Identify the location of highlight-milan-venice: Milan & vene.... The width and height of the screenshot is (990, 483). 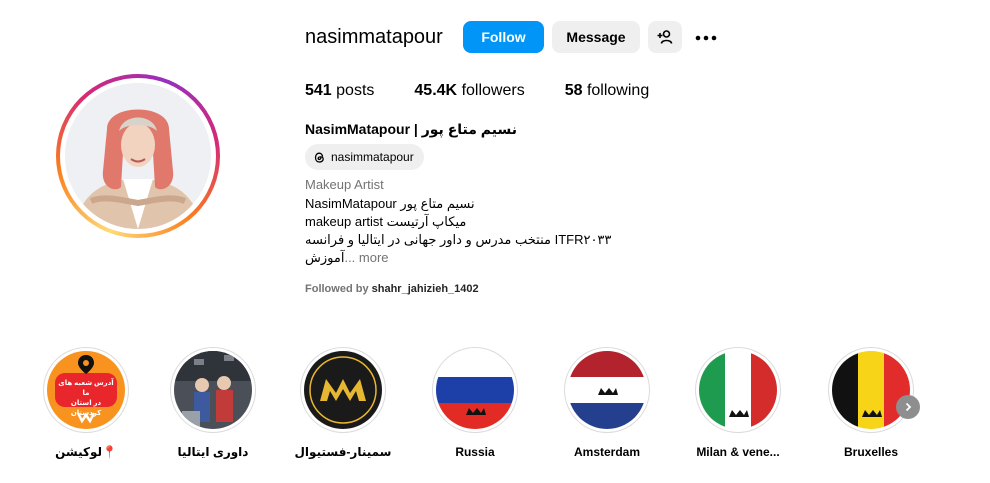
(738, 403).